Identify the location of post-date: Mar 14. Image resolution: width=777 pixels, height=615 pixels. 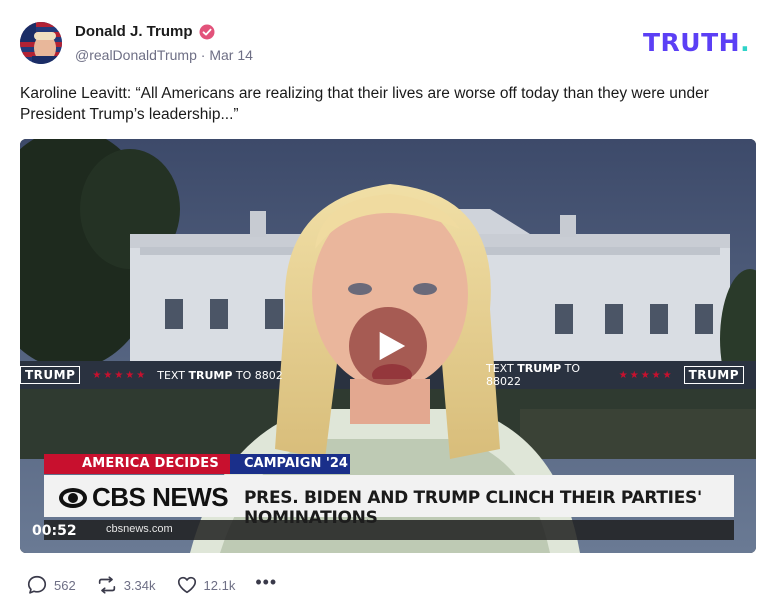
(231, 55).